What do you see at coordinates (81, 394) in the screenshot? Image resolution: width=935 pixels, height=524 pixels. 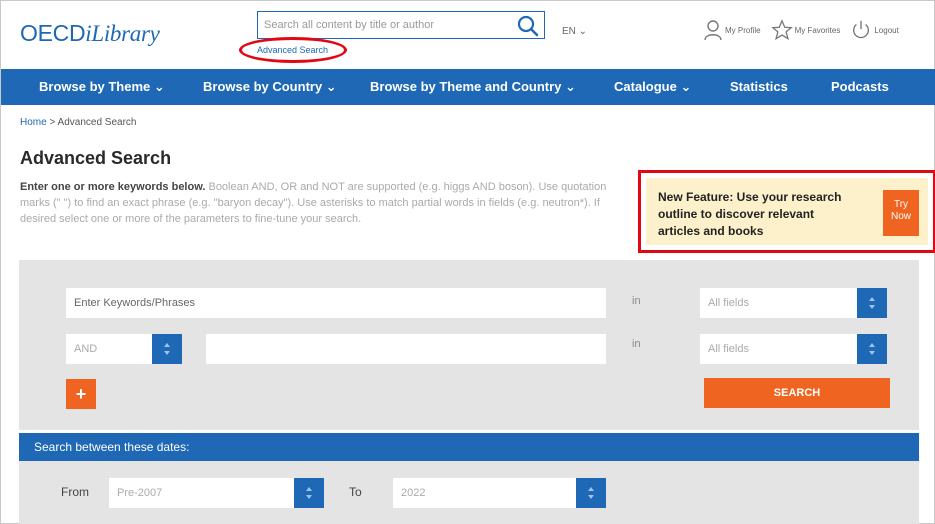 I see `add-row-button: +` at bounding box center [81, 394].